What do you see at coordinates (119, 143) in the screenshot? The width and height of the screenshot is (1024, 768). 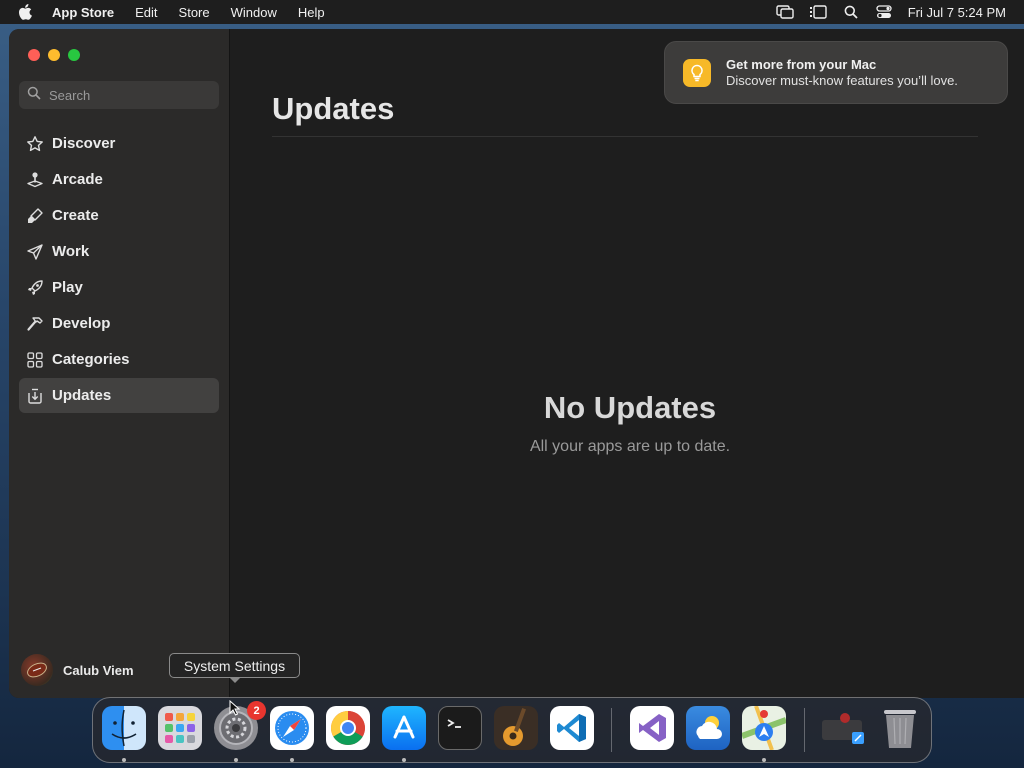 I see `sidebar-item-discover: Discover` at bounding box center [119, 143].